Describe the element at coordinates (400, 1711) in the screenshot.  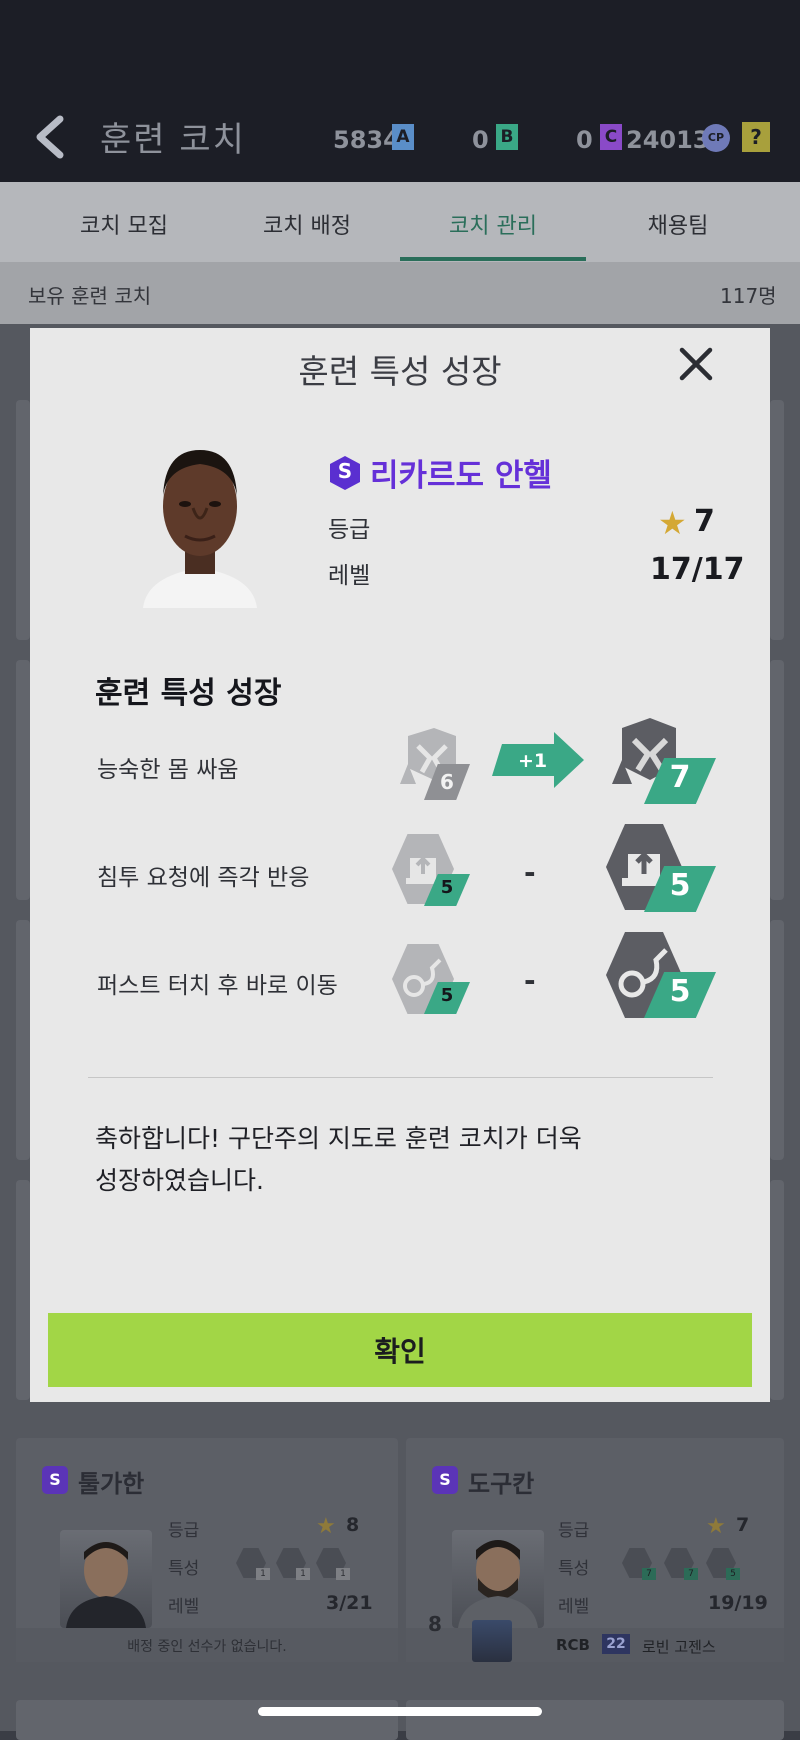
I see `home-indicator` at that location.